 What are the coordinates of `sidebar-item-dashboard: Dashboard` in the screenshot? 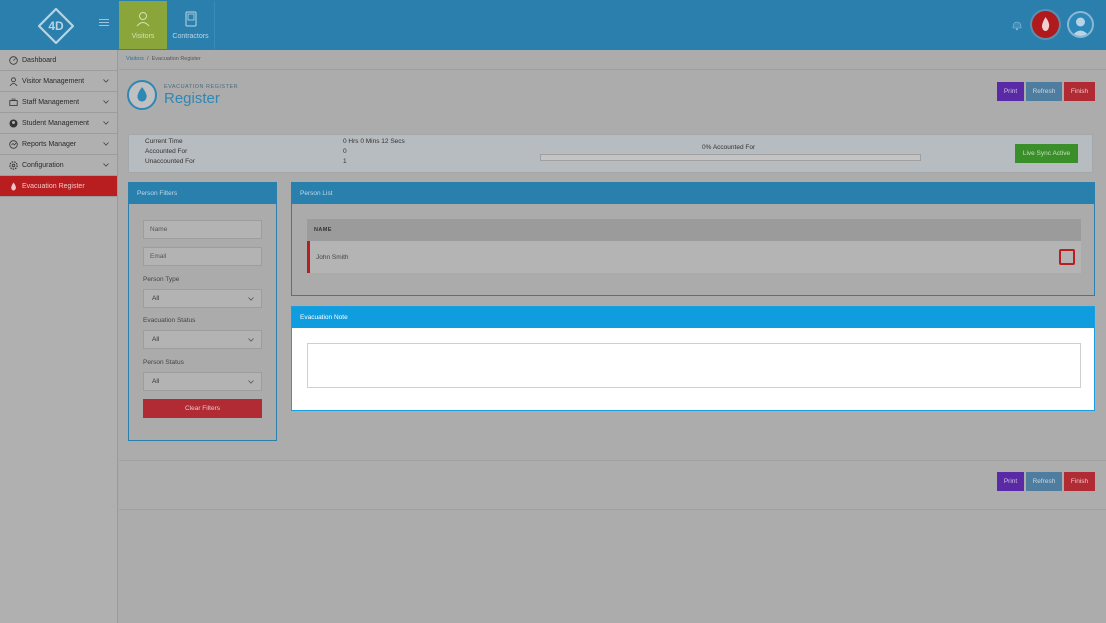 It's located at (58, 60).